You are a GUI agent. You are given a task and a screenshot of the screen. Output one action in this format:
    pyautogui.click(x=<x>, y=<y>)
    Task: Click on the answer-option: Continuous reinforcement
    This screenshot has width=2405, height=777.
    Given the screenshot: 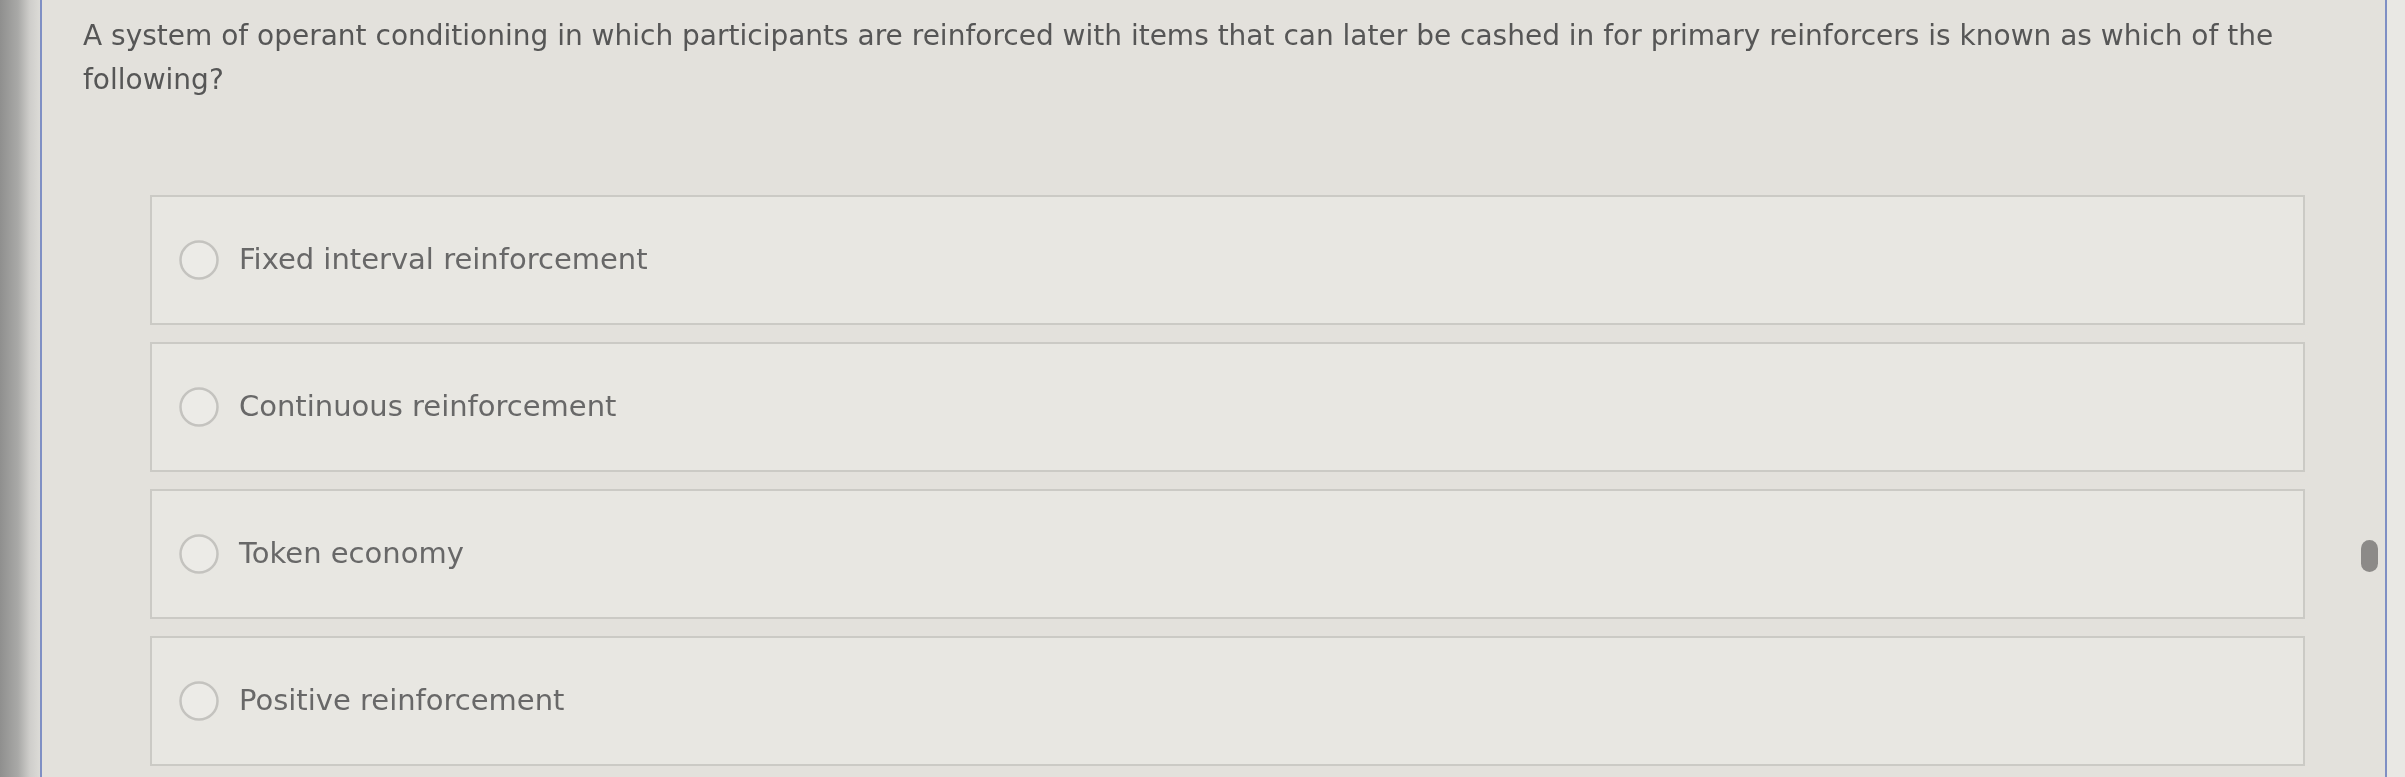 What is the action you would take?
    pyautogui.click(x=1227, y=407)
    